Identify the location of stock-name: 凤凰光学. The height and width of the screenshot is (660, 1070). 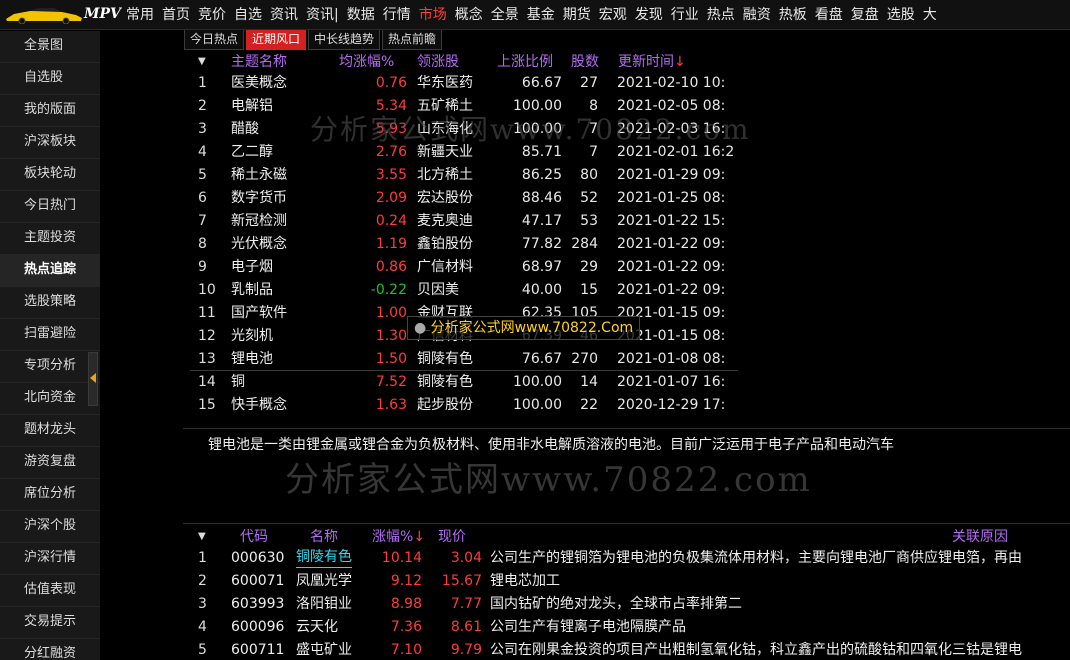
(324, 581).